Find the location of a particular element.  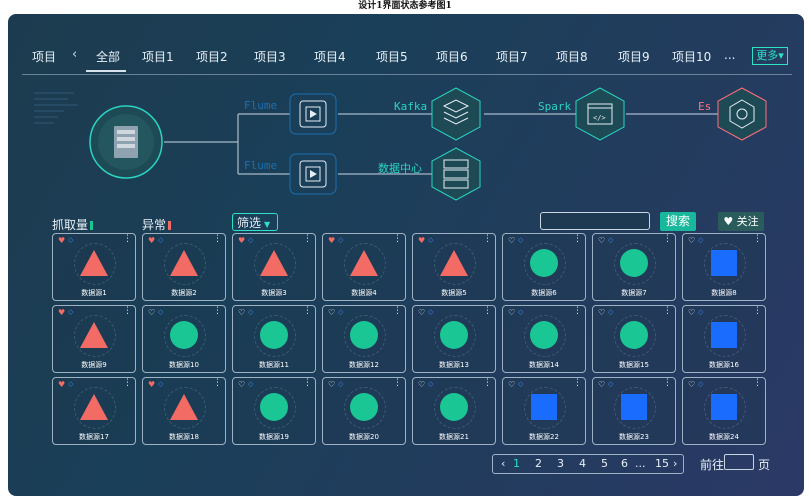

tab-project1: 项目1 is located at coordinates (158, 56).